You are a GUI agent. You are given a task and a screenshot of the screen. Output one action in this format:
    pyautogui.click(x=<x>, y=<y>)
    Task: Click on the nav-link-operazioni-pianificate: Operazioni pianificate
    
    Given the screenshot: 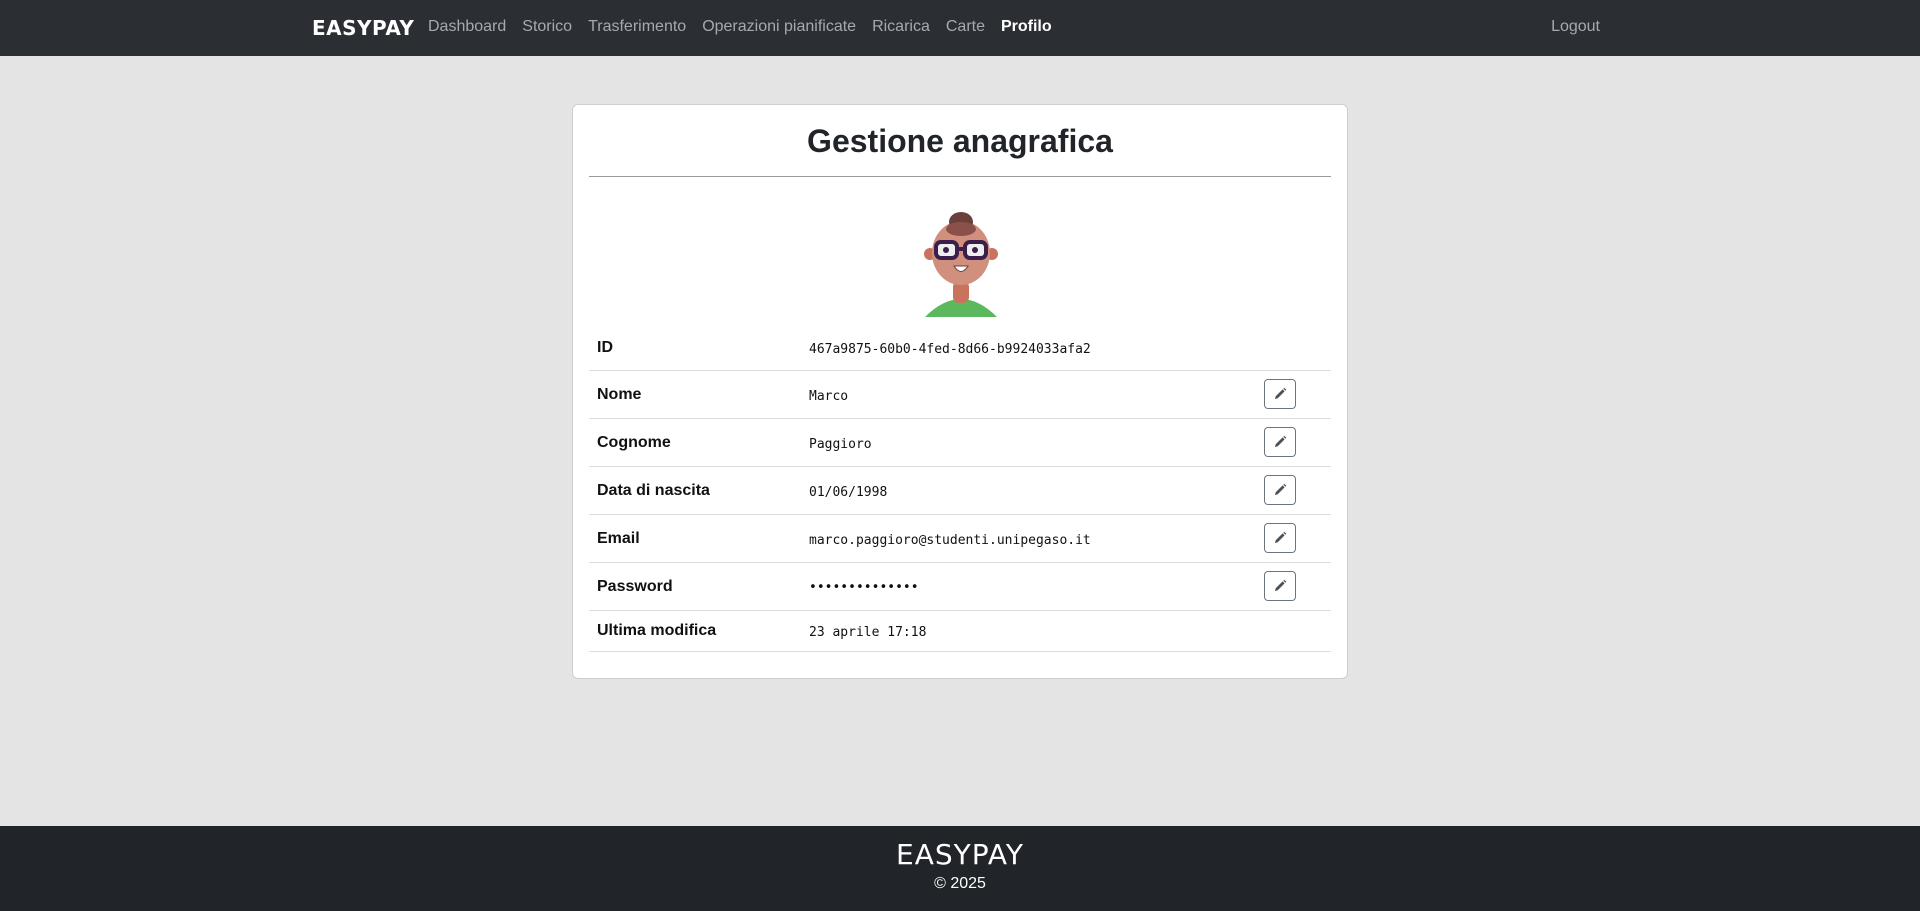 What is the action you would take?
    pyautogui.click(x=779, y=27)
    